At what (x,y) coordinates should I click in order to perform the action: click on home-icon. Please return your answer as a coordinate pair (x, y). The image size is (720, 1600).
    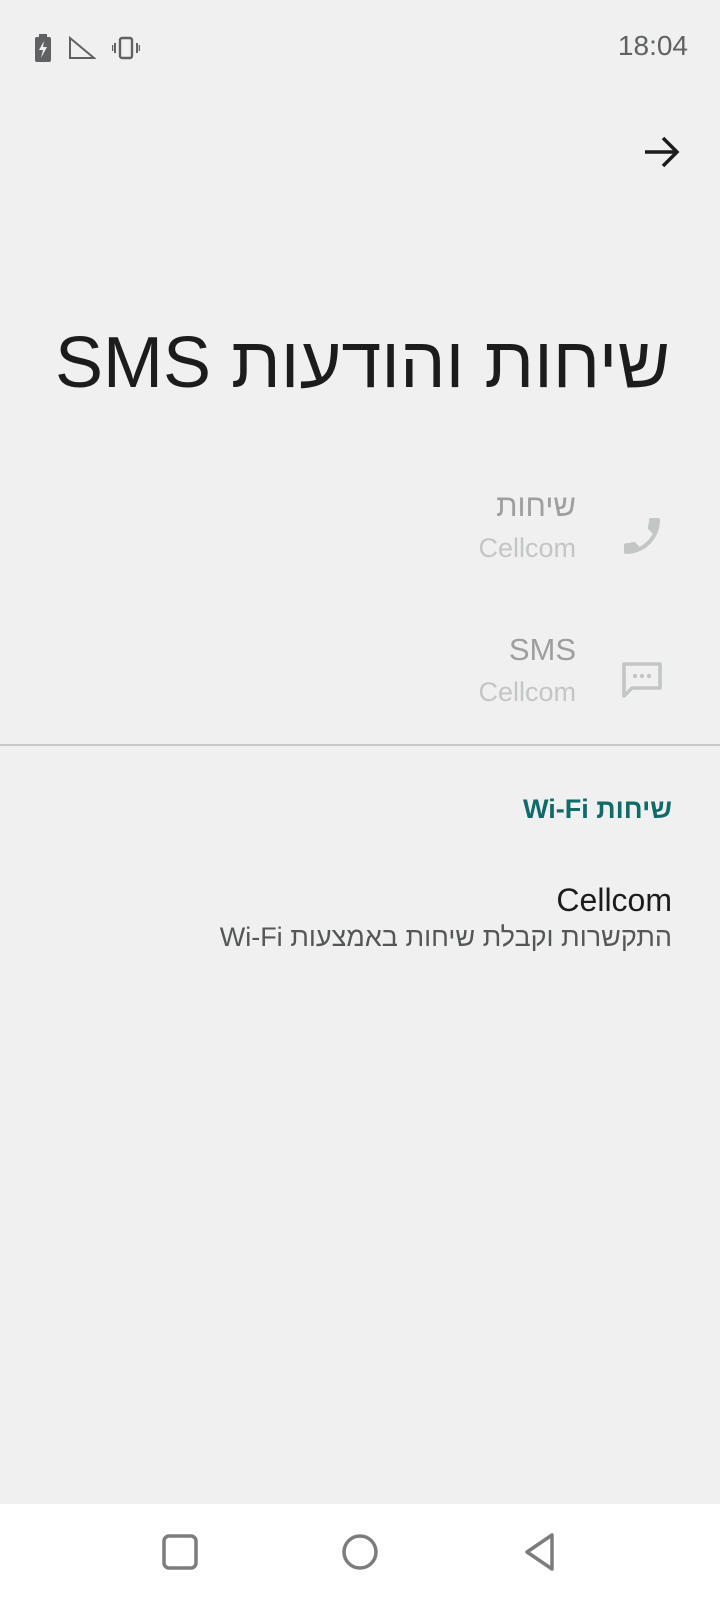
    Looking at the image, I should click on (360, 1552).